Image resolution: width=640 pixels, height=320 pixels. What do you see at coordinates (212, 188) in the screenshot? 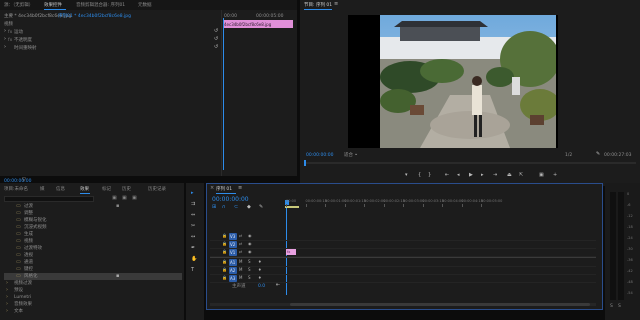
I see `close-icon: ×` at bounding box center [212, 188].